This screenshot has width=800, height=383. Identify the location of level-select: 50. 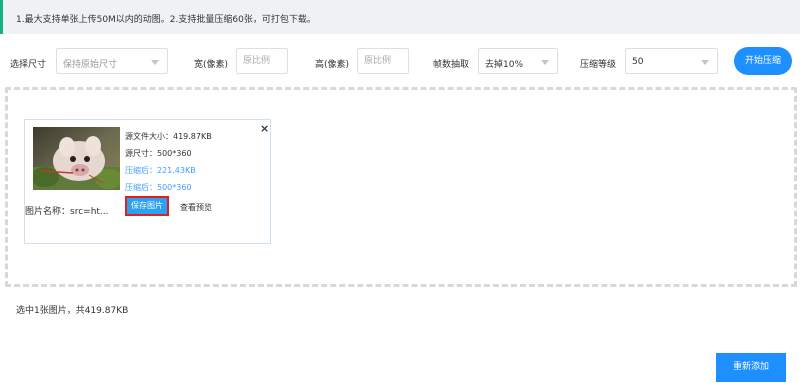
(671, 61).